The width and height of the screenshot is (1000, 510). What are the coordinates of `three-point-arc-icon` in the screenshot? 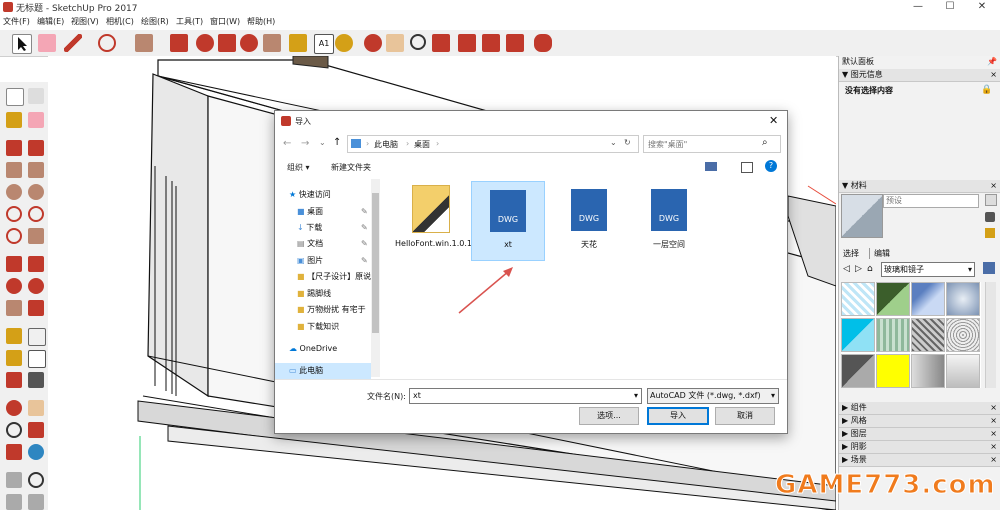 It's located at (14, 236).